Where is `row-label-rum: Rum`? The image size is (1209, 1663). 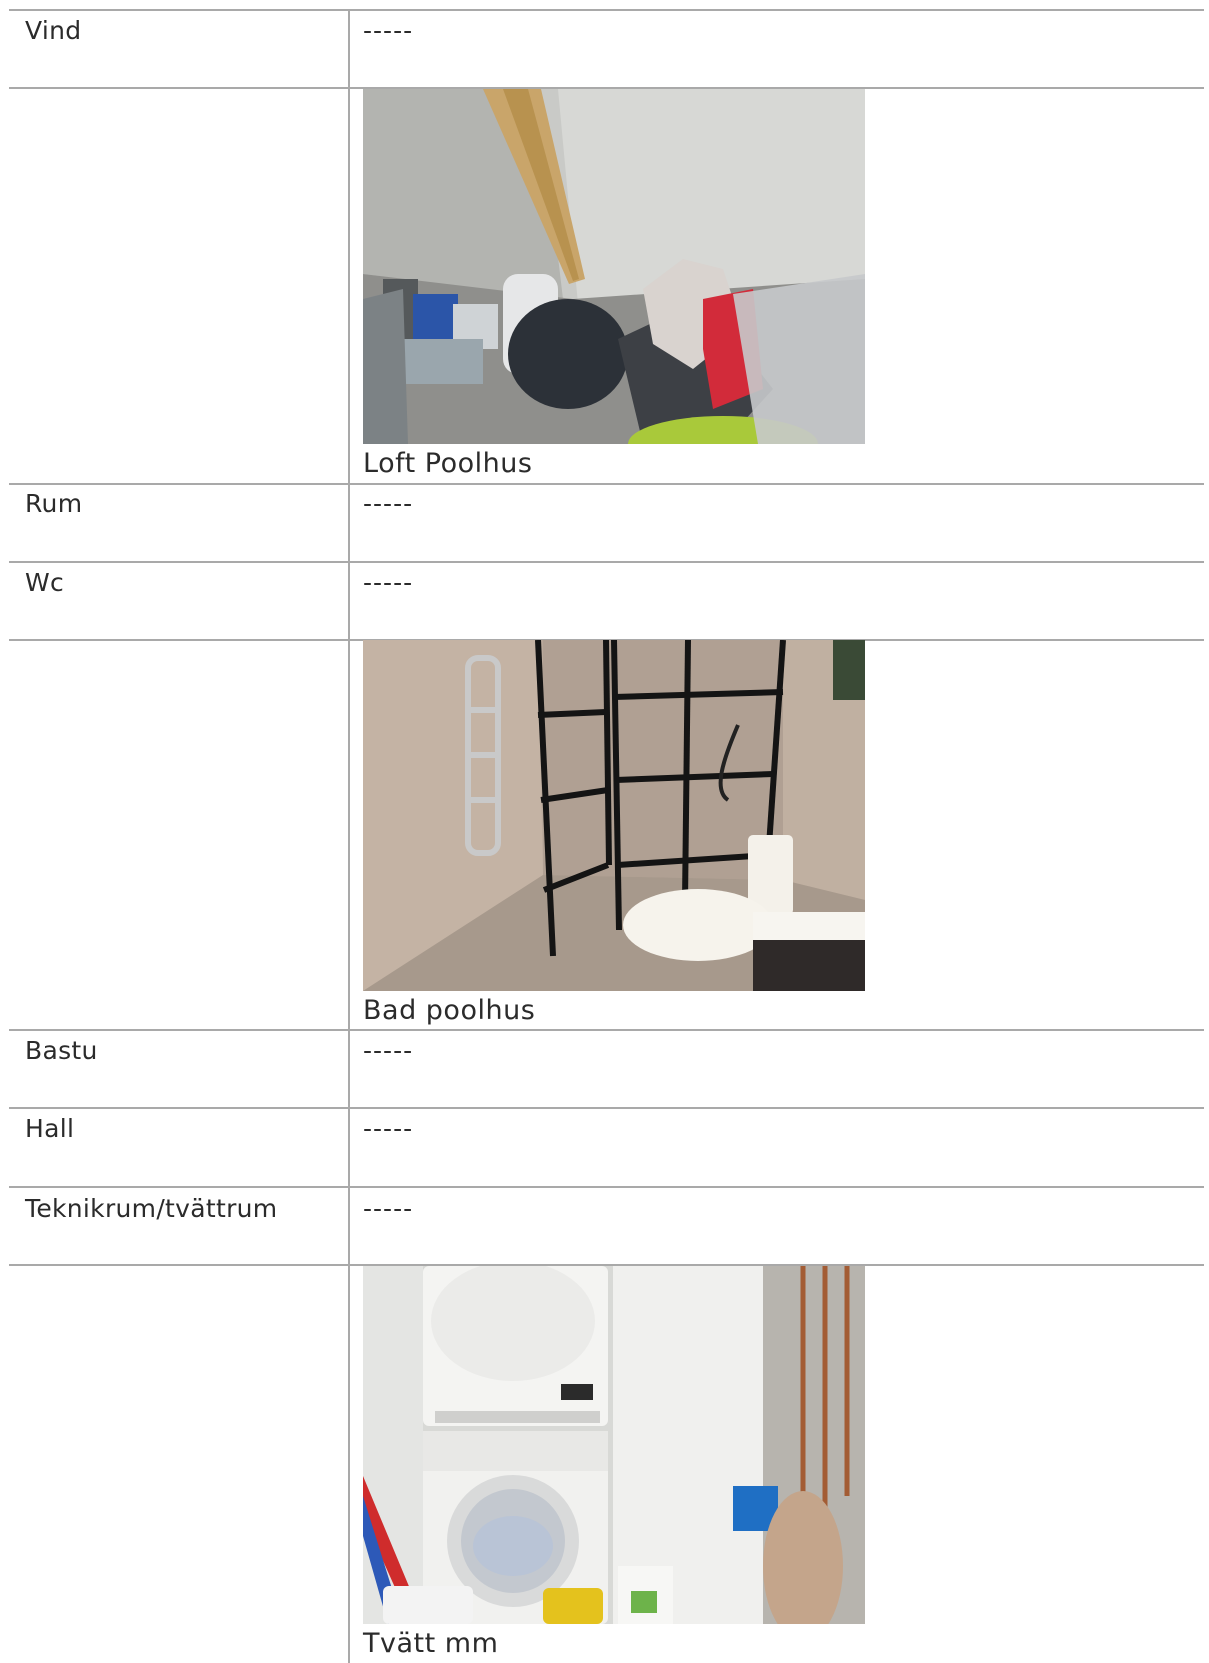 row-label-rum: Rum is located at coordinates (54, 503).